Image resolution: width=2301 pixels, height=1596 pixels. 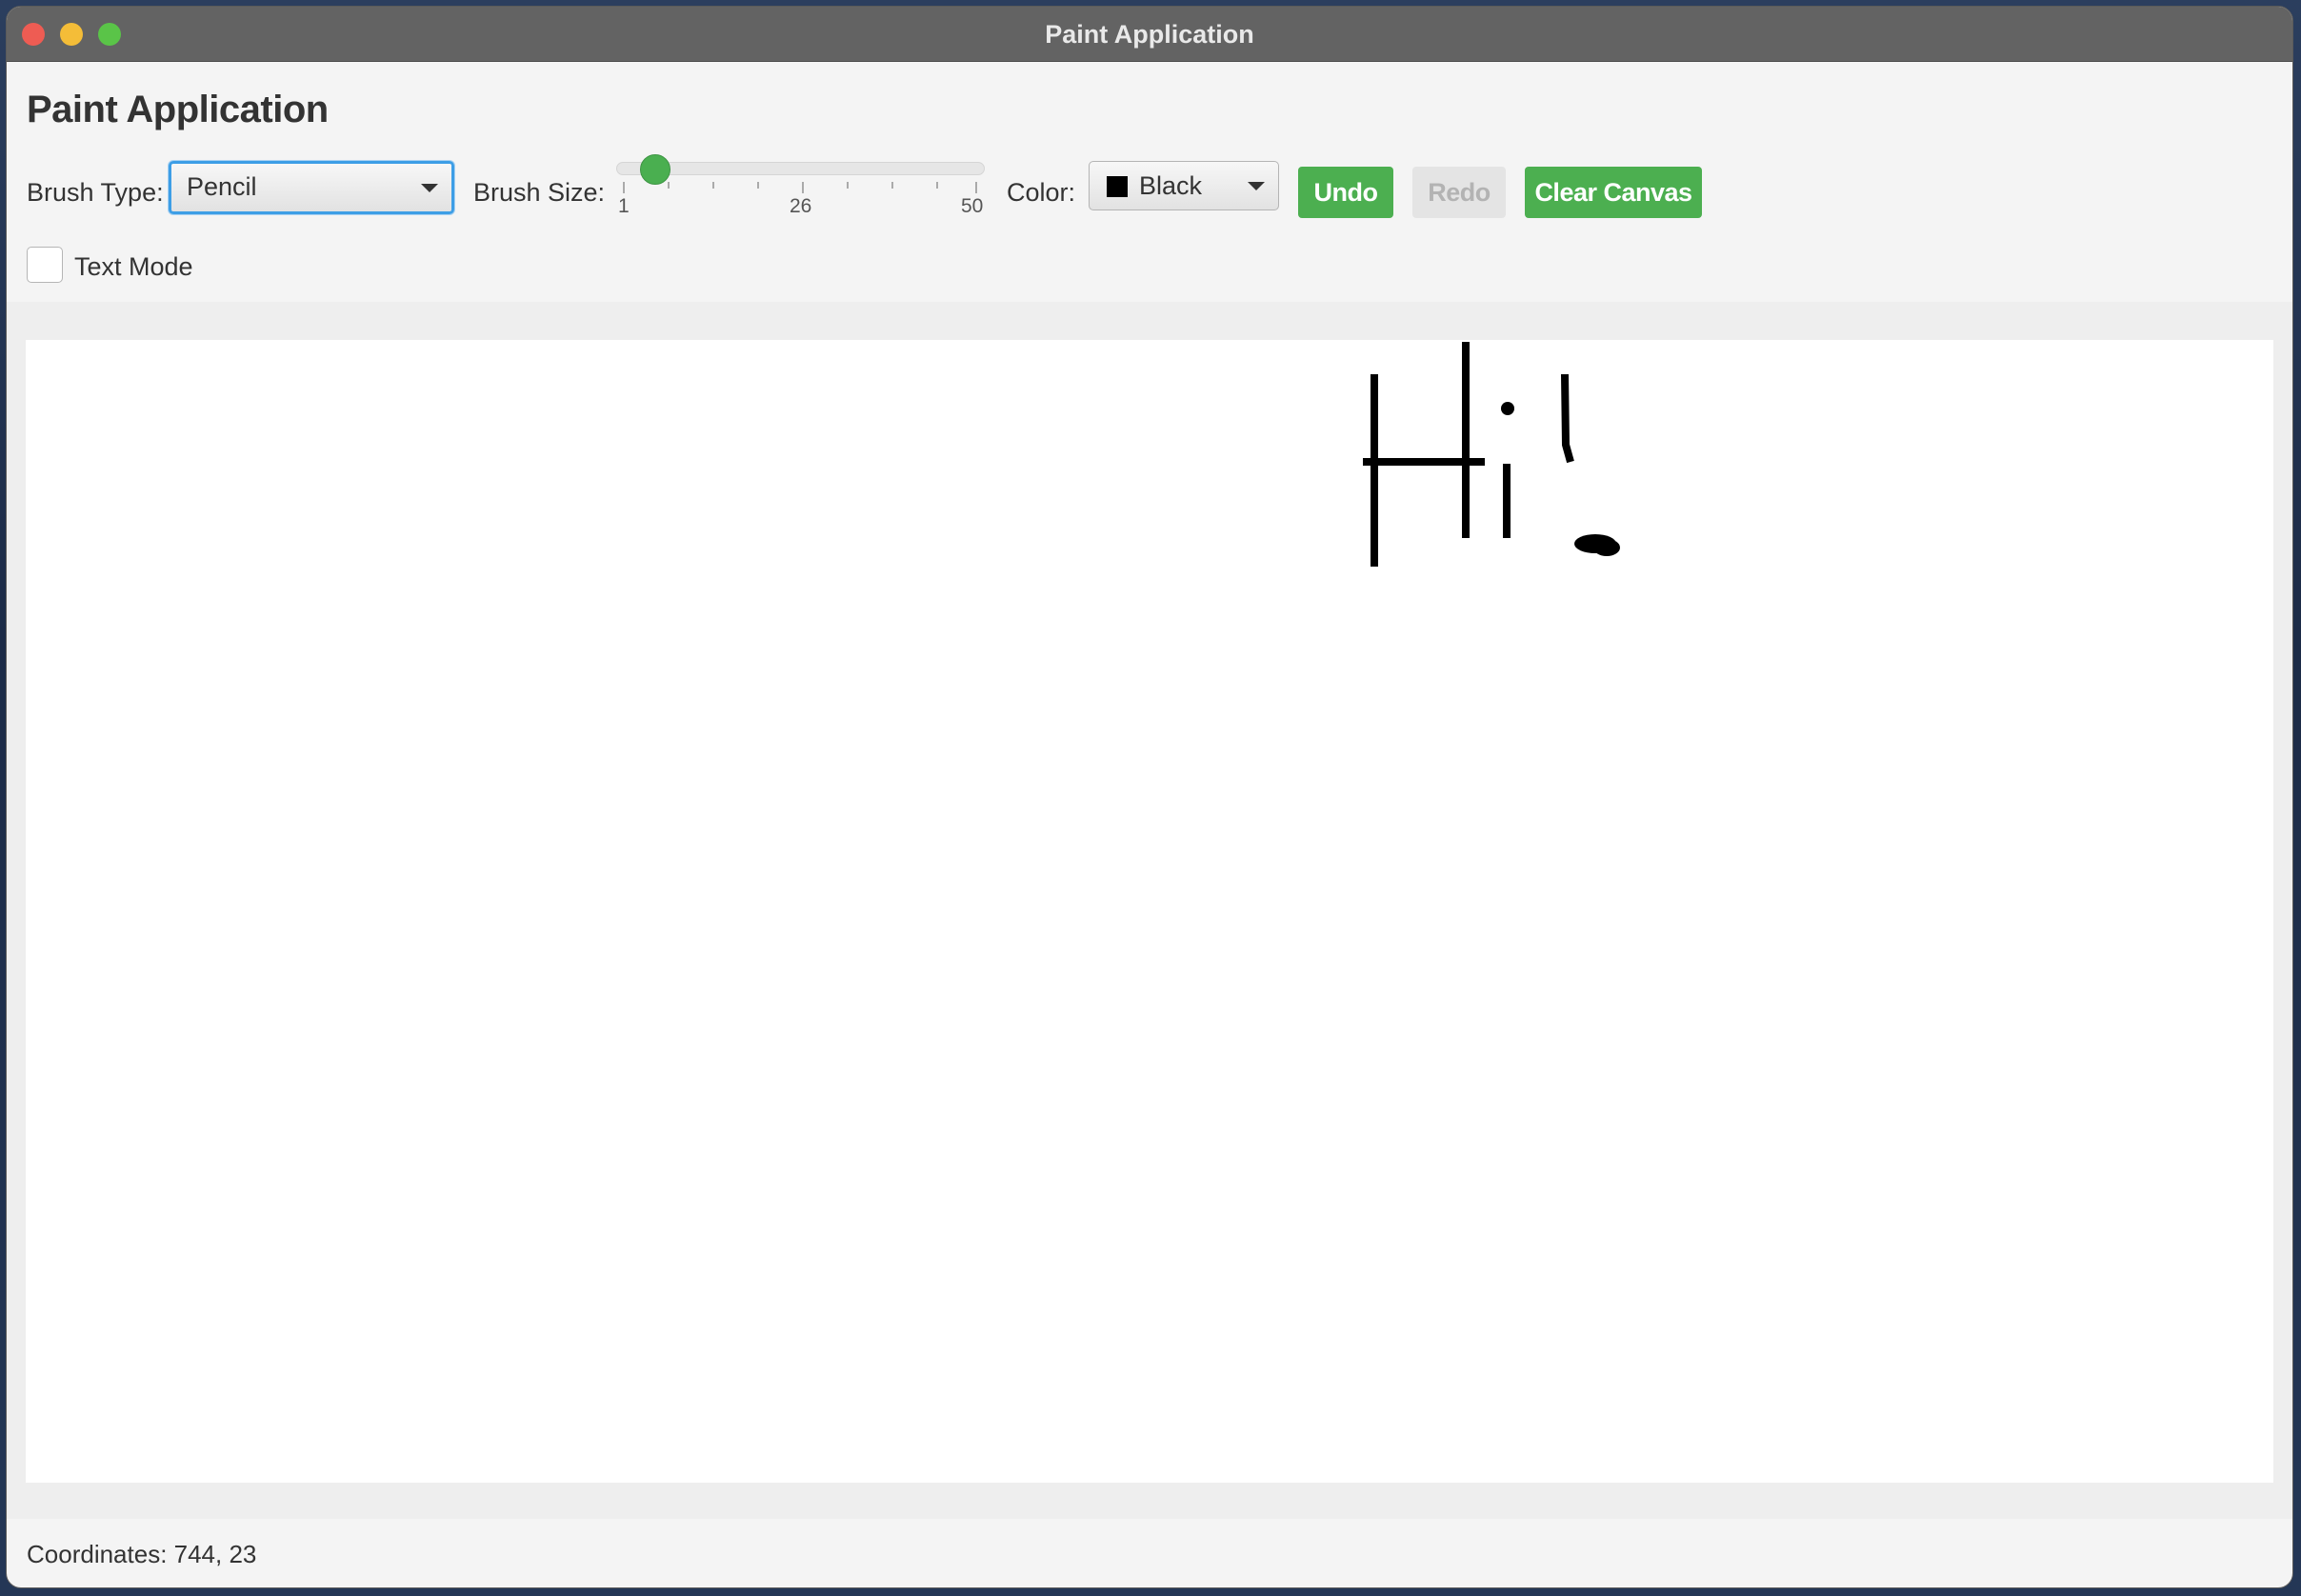 I want to click on color-swatch, so click(x=1117, y=186).